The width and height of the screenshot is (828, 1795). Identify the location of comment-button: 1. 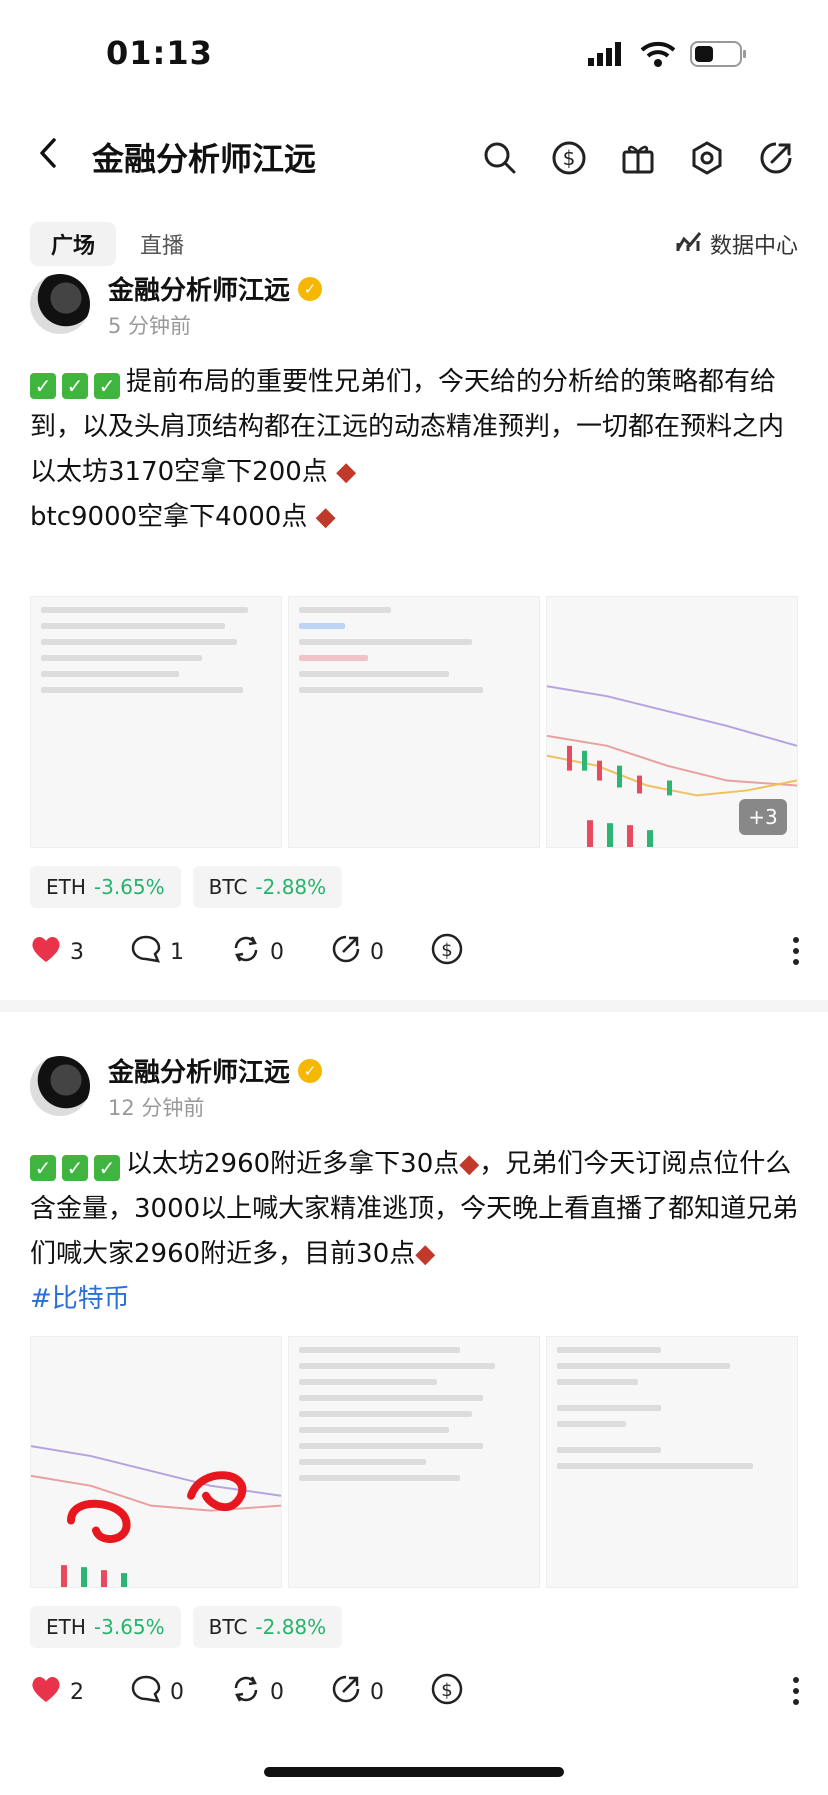
(157, 952).